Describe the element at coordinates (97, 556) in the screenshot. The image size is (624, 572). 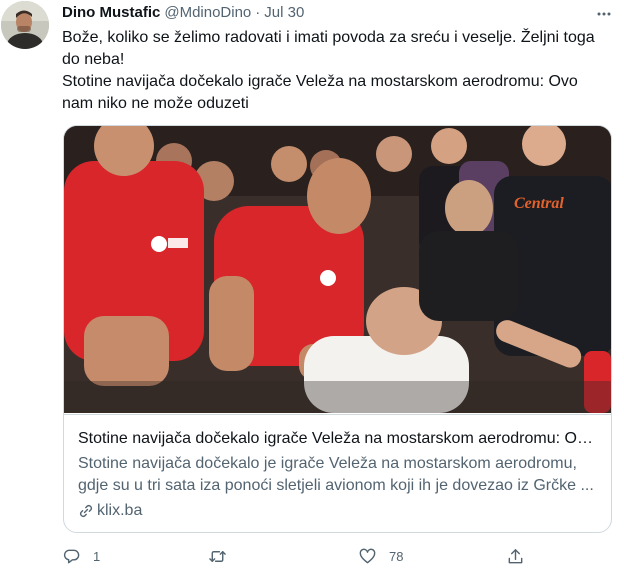
I see `reply-count: 1` at that location.